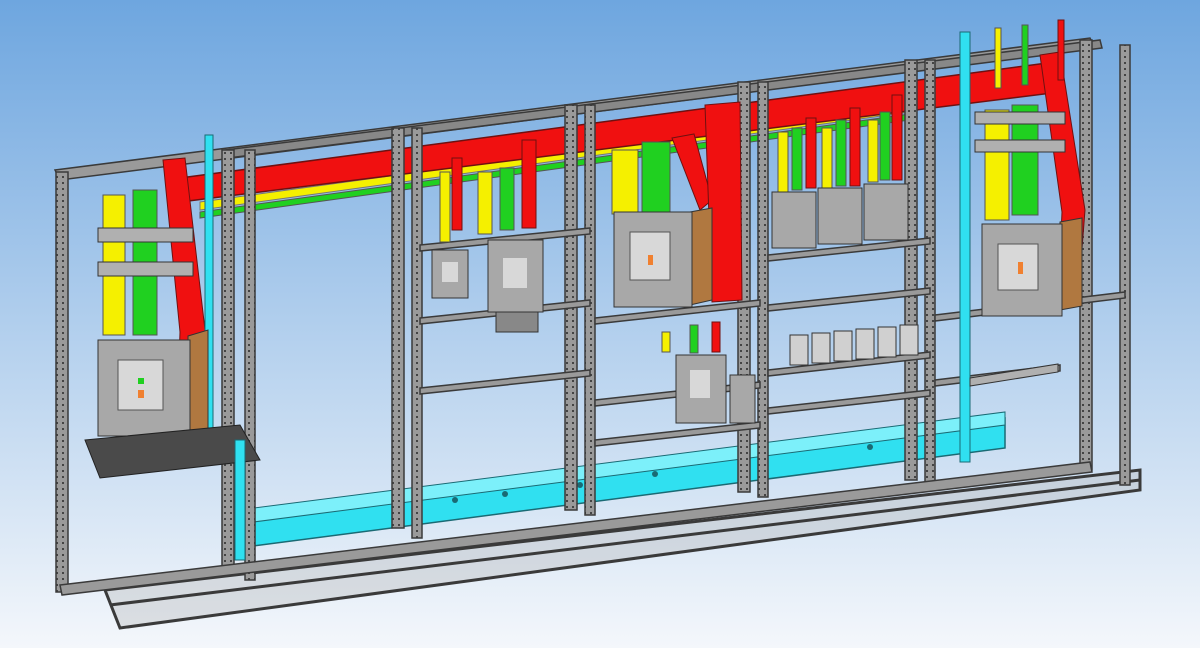  Describe the element at coordinates (811, 153) in the screenshot. I see `riser-5-red-a` at that location.